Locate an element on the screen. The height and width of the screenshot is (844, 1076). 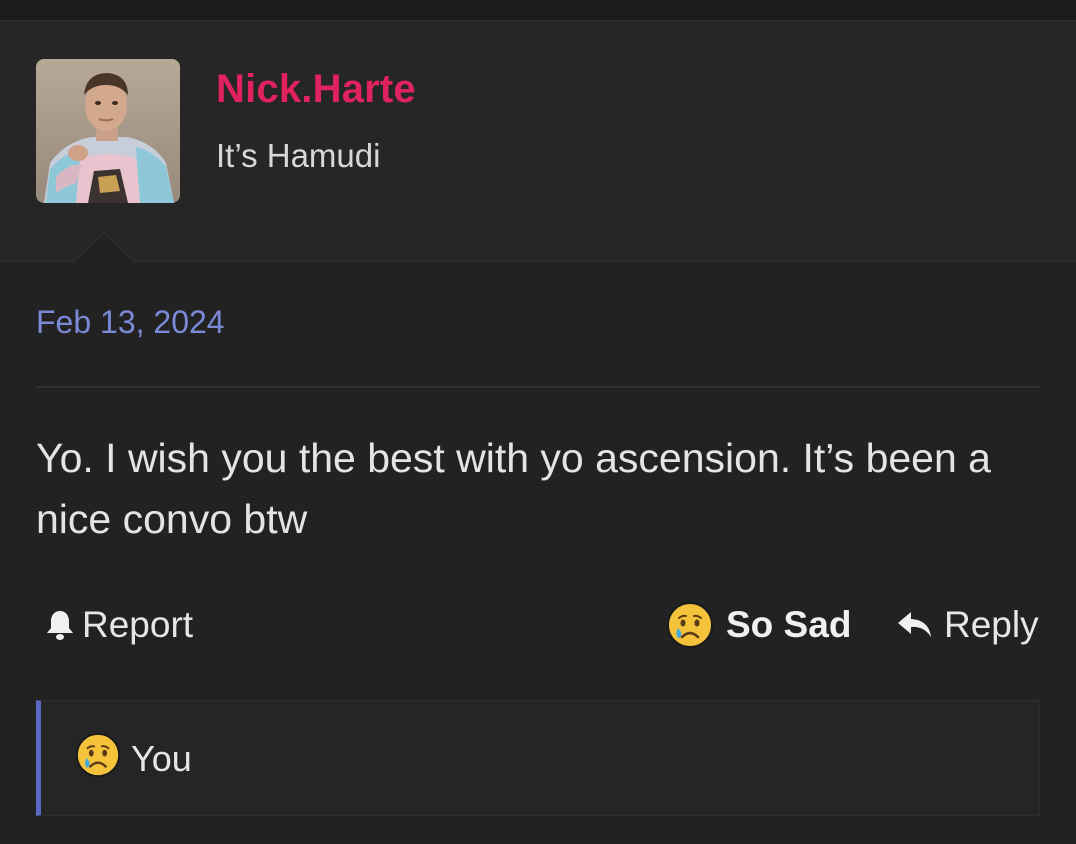
report-button: Report is located at coordinates (118, 625).